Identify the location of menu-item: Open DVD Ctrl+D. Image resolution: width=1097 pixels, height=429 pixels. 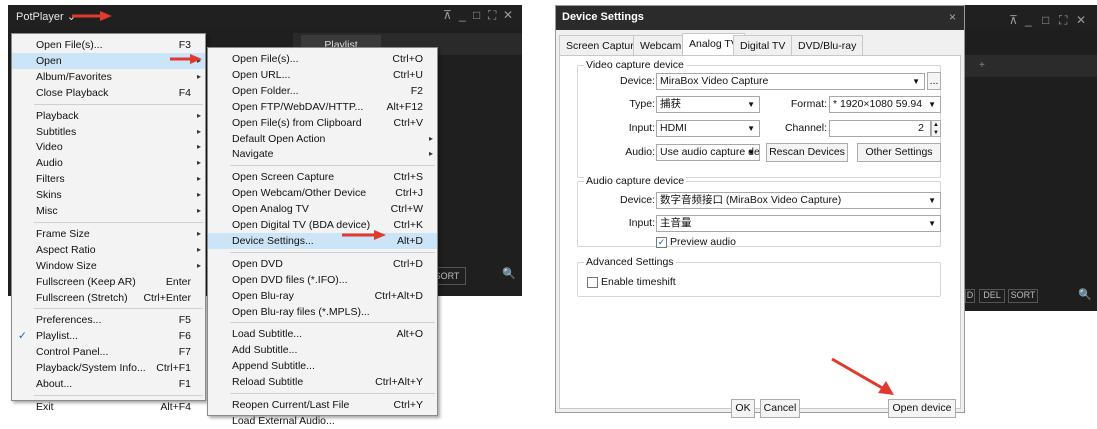
(322, 264).